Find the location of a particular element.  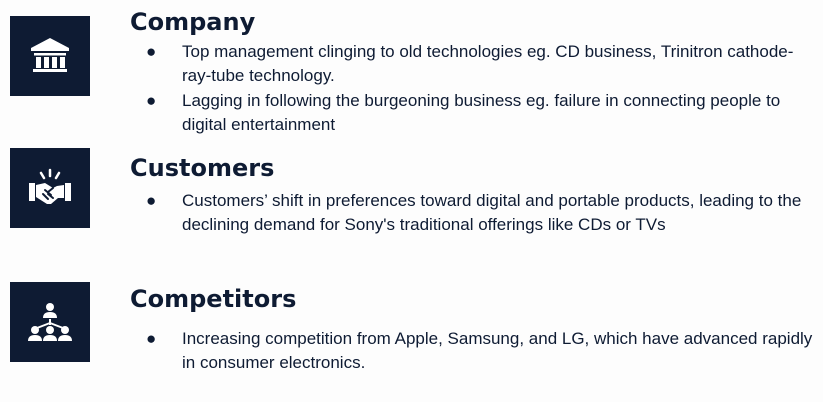

handshake-icon is located at coordinates (50, 186).